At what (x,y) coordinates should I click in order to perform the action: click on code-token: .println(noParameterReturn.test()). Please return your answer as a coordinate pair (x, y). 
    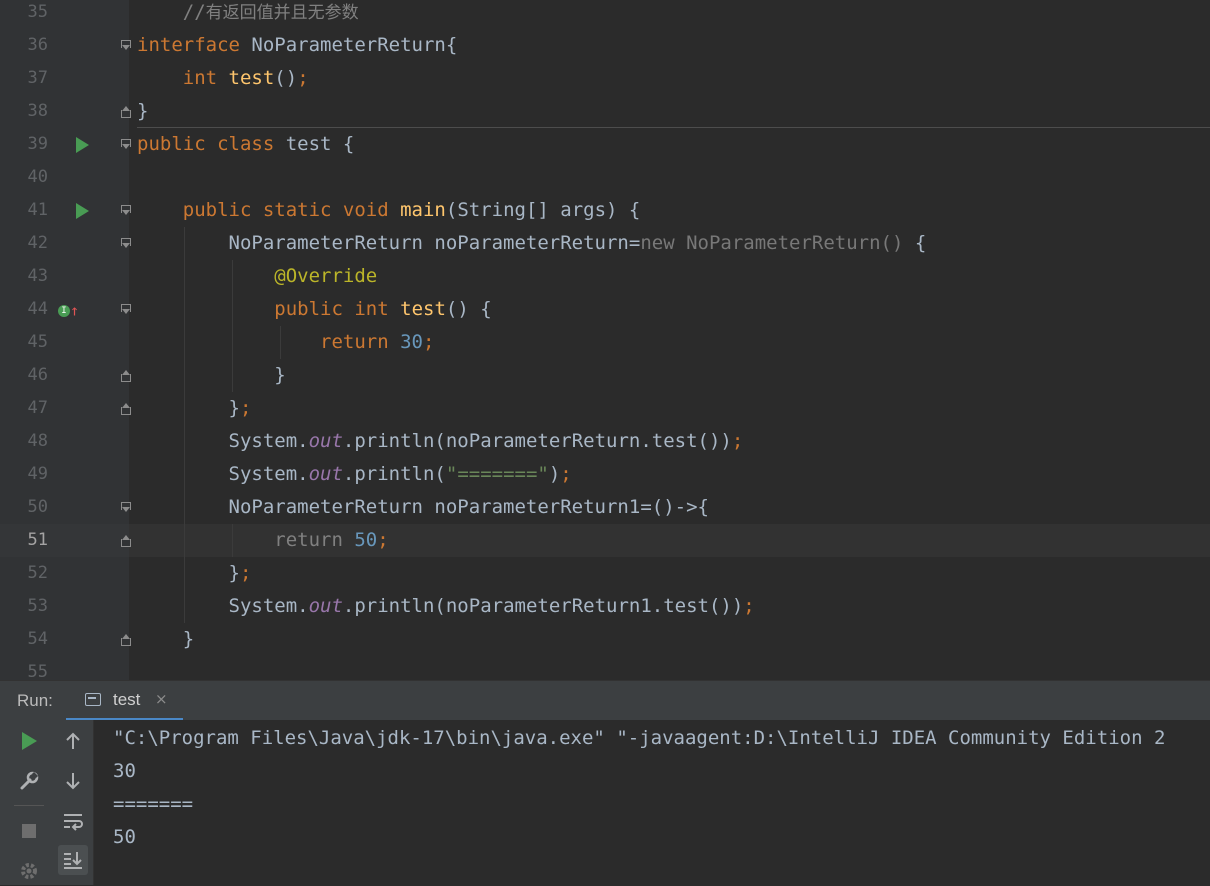
    Looking at the image, I should click on (537, 441).